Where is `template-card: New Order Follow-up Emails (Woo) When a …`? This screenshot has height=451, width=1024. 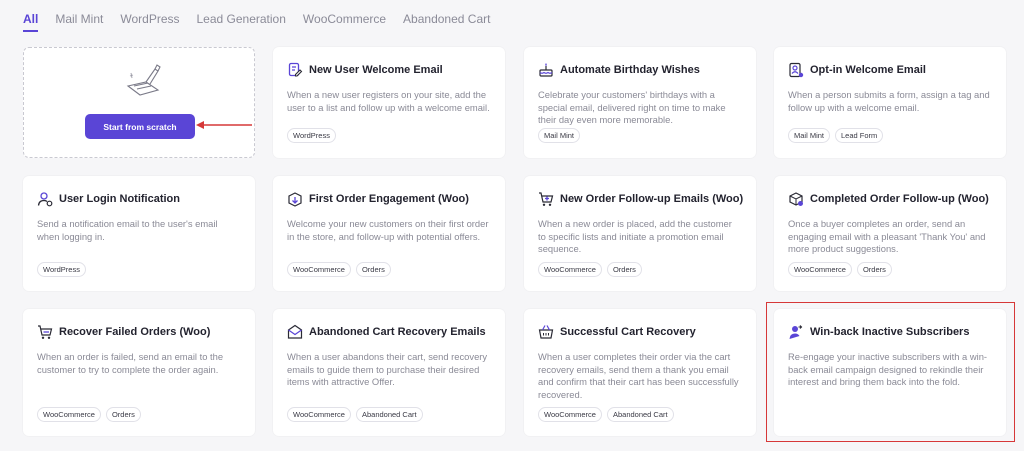 template-card: New Order Follow-up Emails (Woo) When a … is located at coordinates (640, 233).